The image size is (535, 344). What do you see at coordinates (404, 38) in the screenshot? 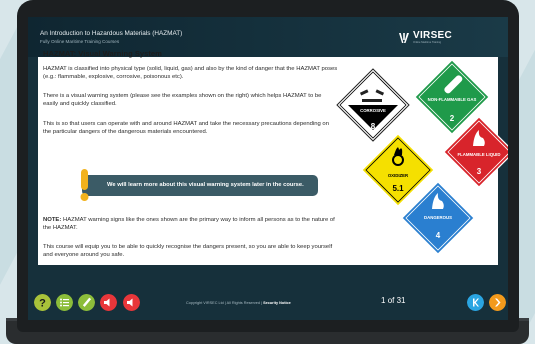
I see `virsec-logo-icon` at bounding box center [404, 38].